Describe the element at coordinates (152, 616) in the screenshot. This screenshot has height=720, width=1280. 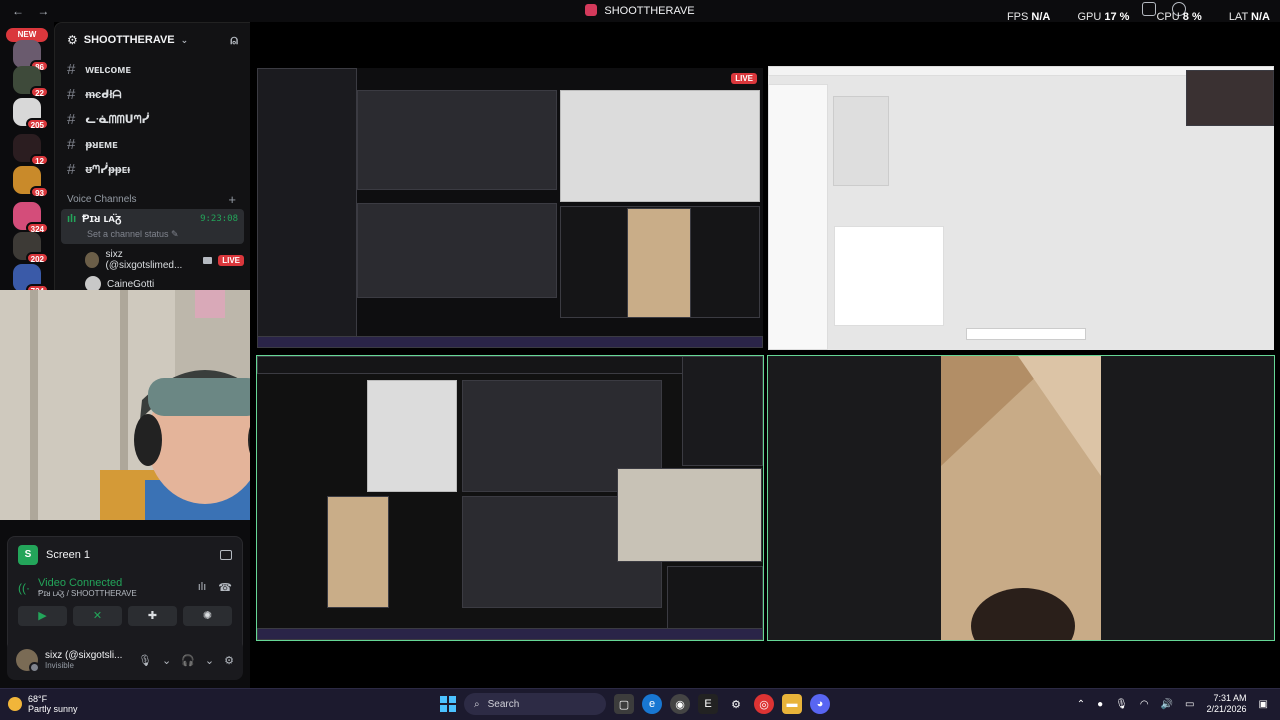
I see `activities-button: ✚` at that location.